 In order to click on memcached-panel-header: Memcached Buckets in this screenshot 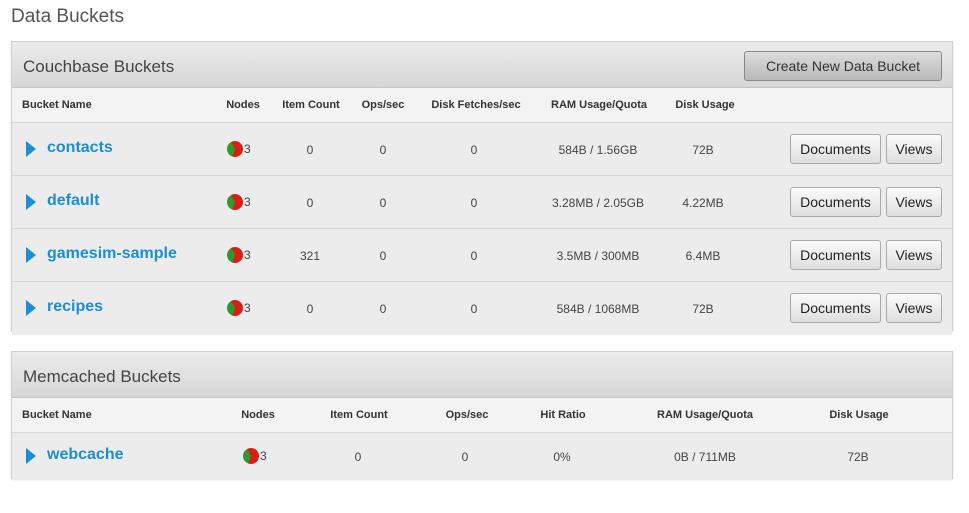, I will do `click(482, 375)`.